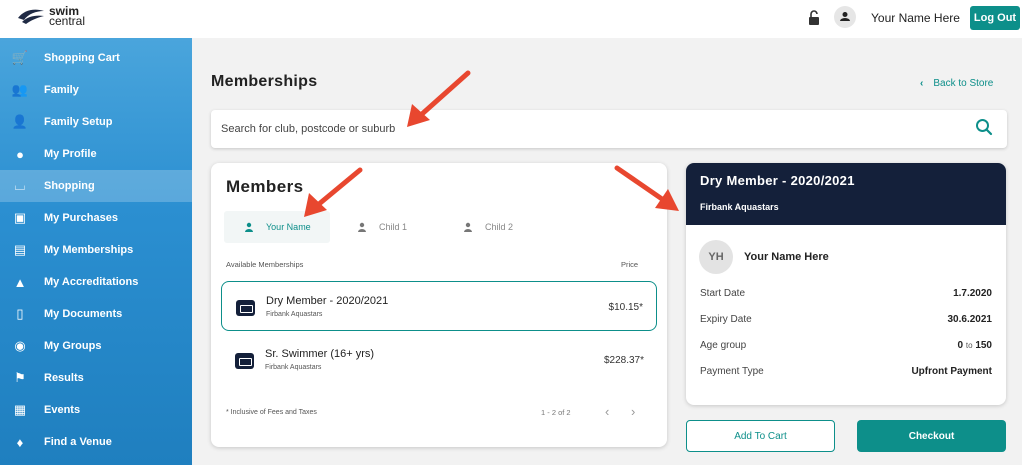 This screenshot has height=465, width=1022. I want to click on payment-type-label: Payment Type, so click(732, 371).